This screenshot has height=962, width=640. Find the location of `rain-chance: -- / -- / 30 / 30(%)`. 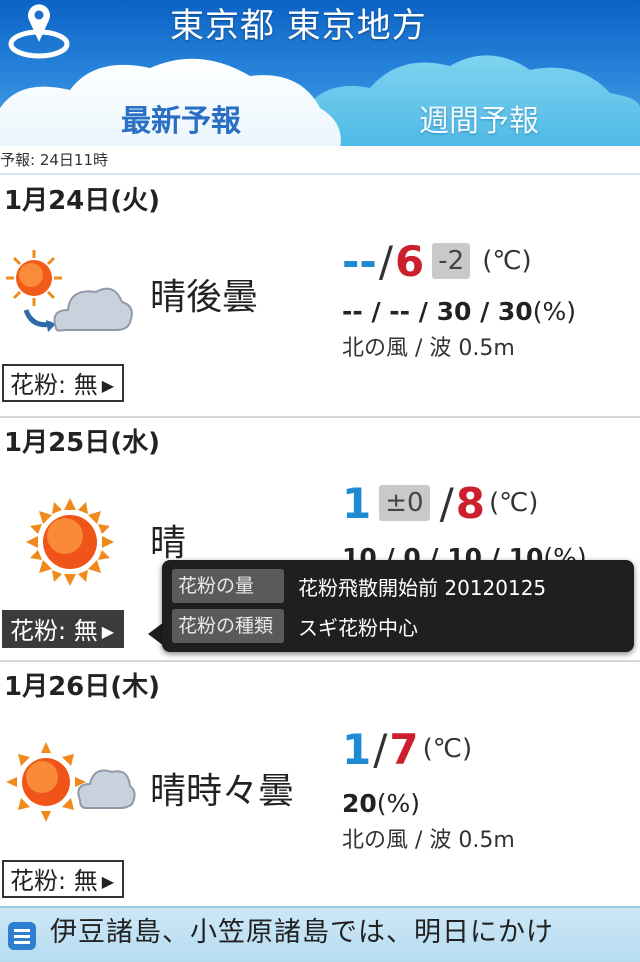

rain-chance: -- / -- / 30 / 30(%) is located at coordinates (459, 312).